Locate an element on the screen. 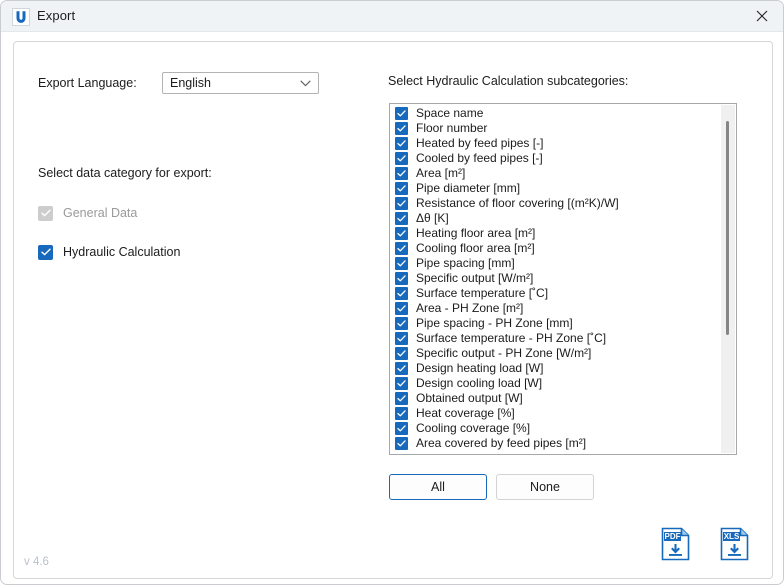 Image resolution: width=784 pixels, height=585 pixels. u-logo-icon is located at coordinates (20, 16).